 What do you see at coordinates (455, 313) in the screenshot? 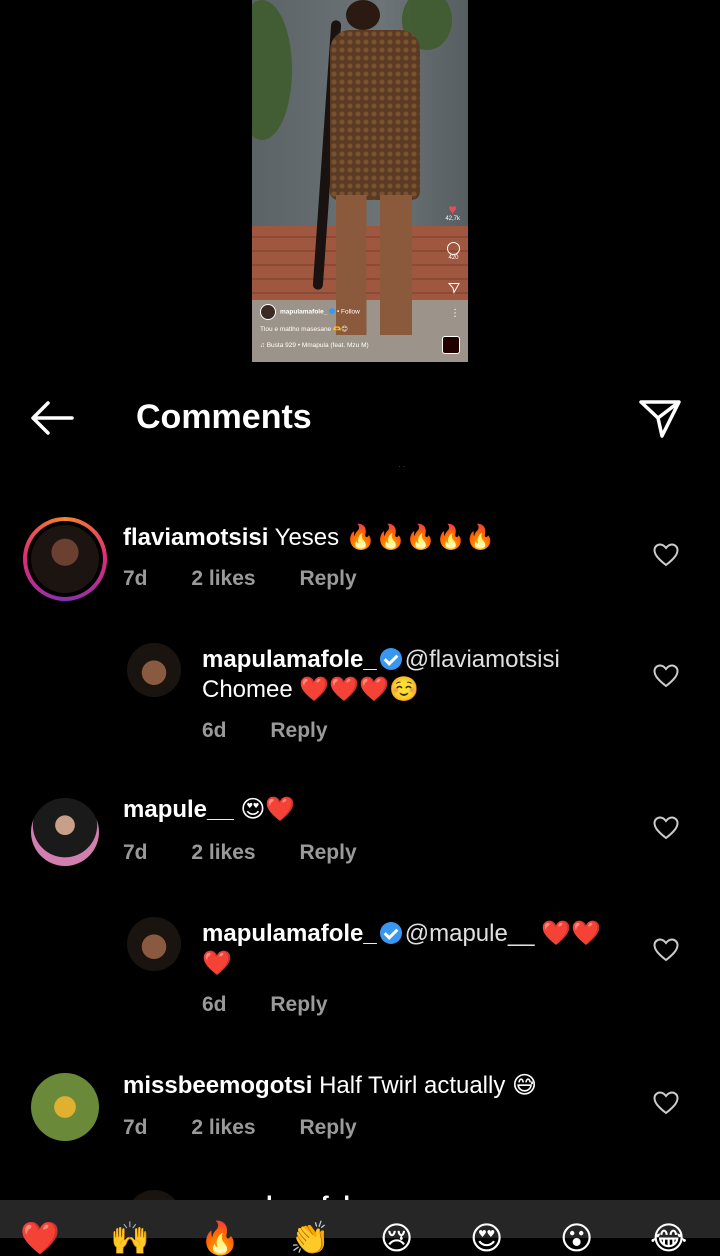
I see `video-more-icon: ⋮` at bounding box center [455, 313].